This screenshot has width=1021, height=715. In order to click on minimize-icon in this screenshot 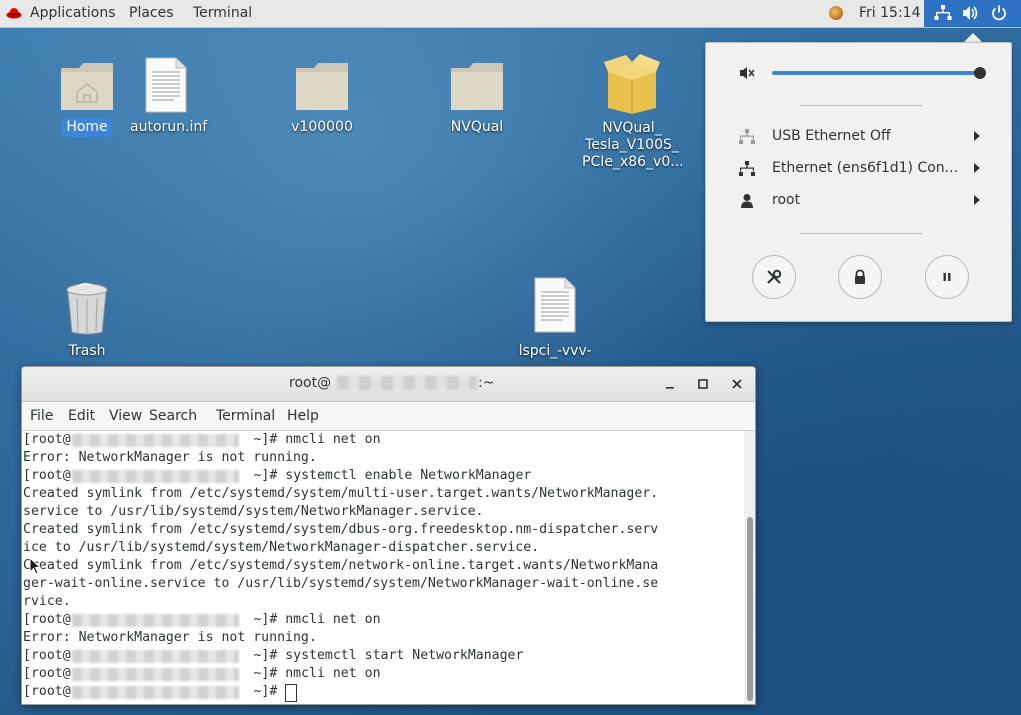, I will do `click(670, 384)`.